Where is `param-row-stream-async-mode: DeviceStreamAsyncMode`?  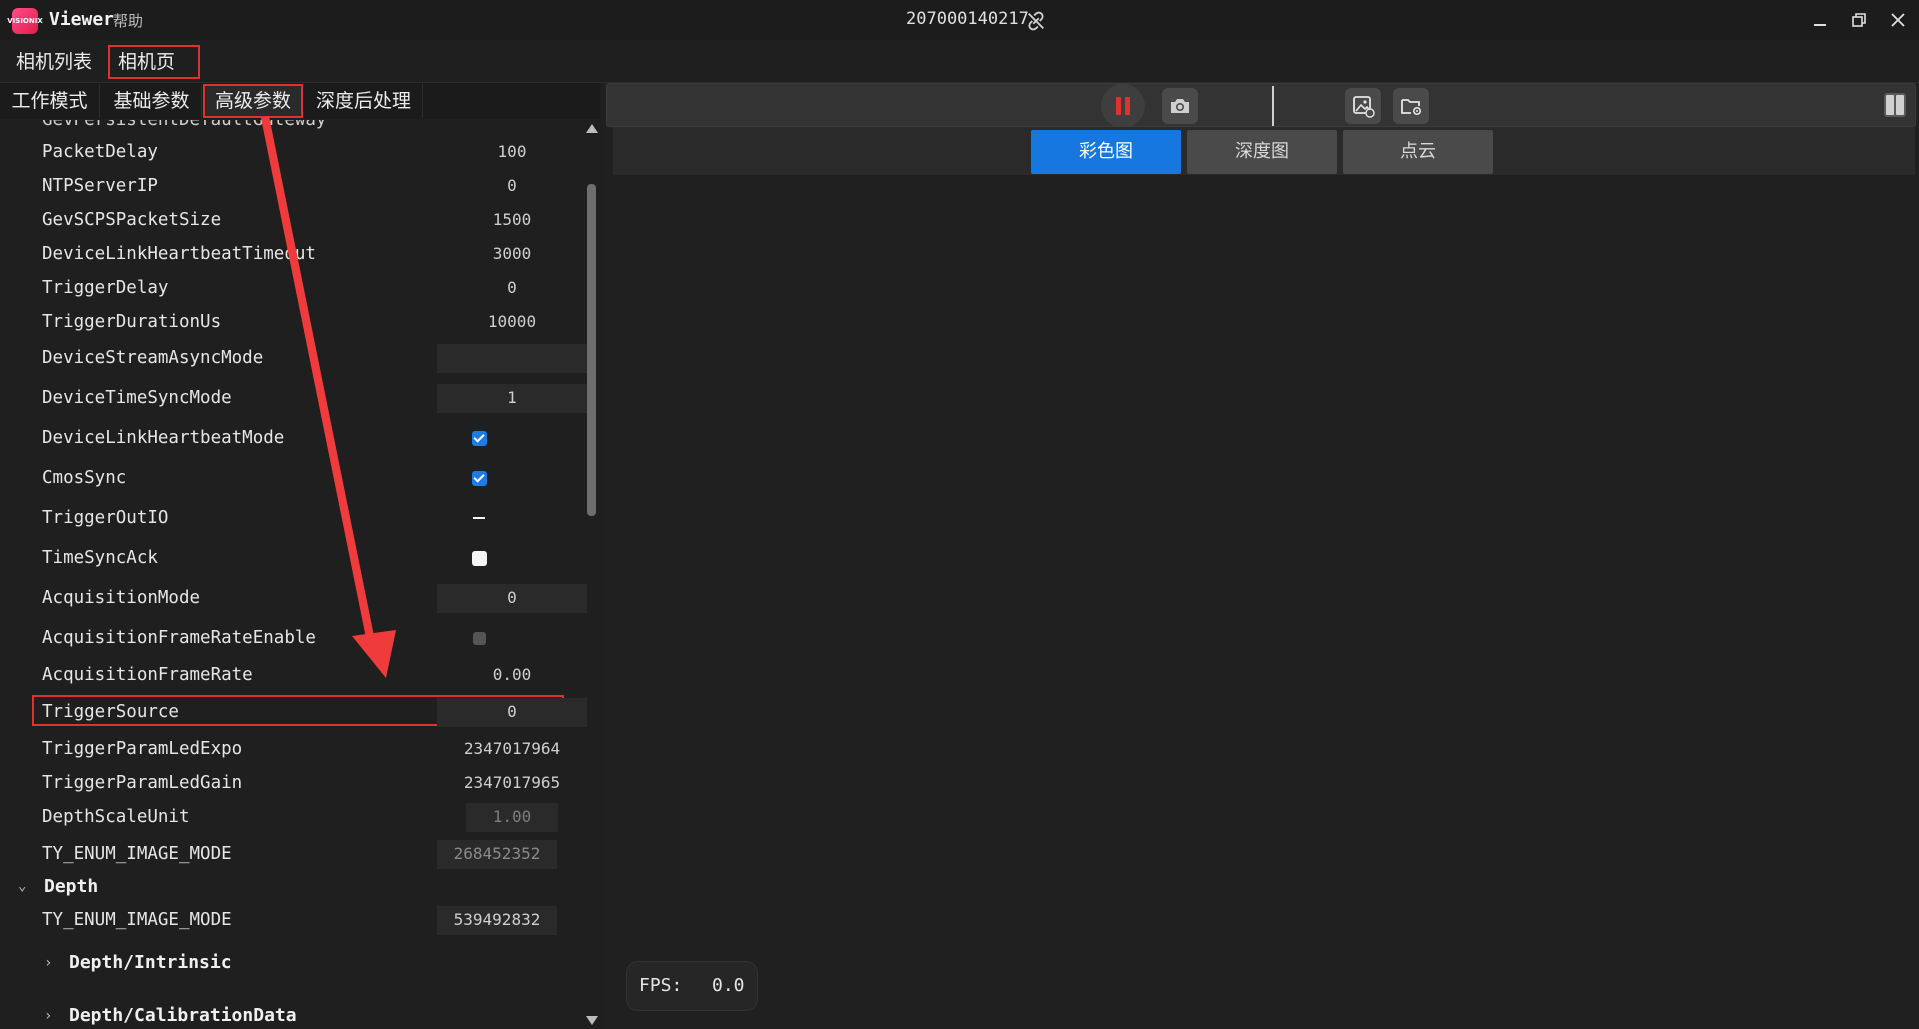
param-row-stream-async-mode: DeviceStreamAsyncMode is located at coordinates (295, 359).